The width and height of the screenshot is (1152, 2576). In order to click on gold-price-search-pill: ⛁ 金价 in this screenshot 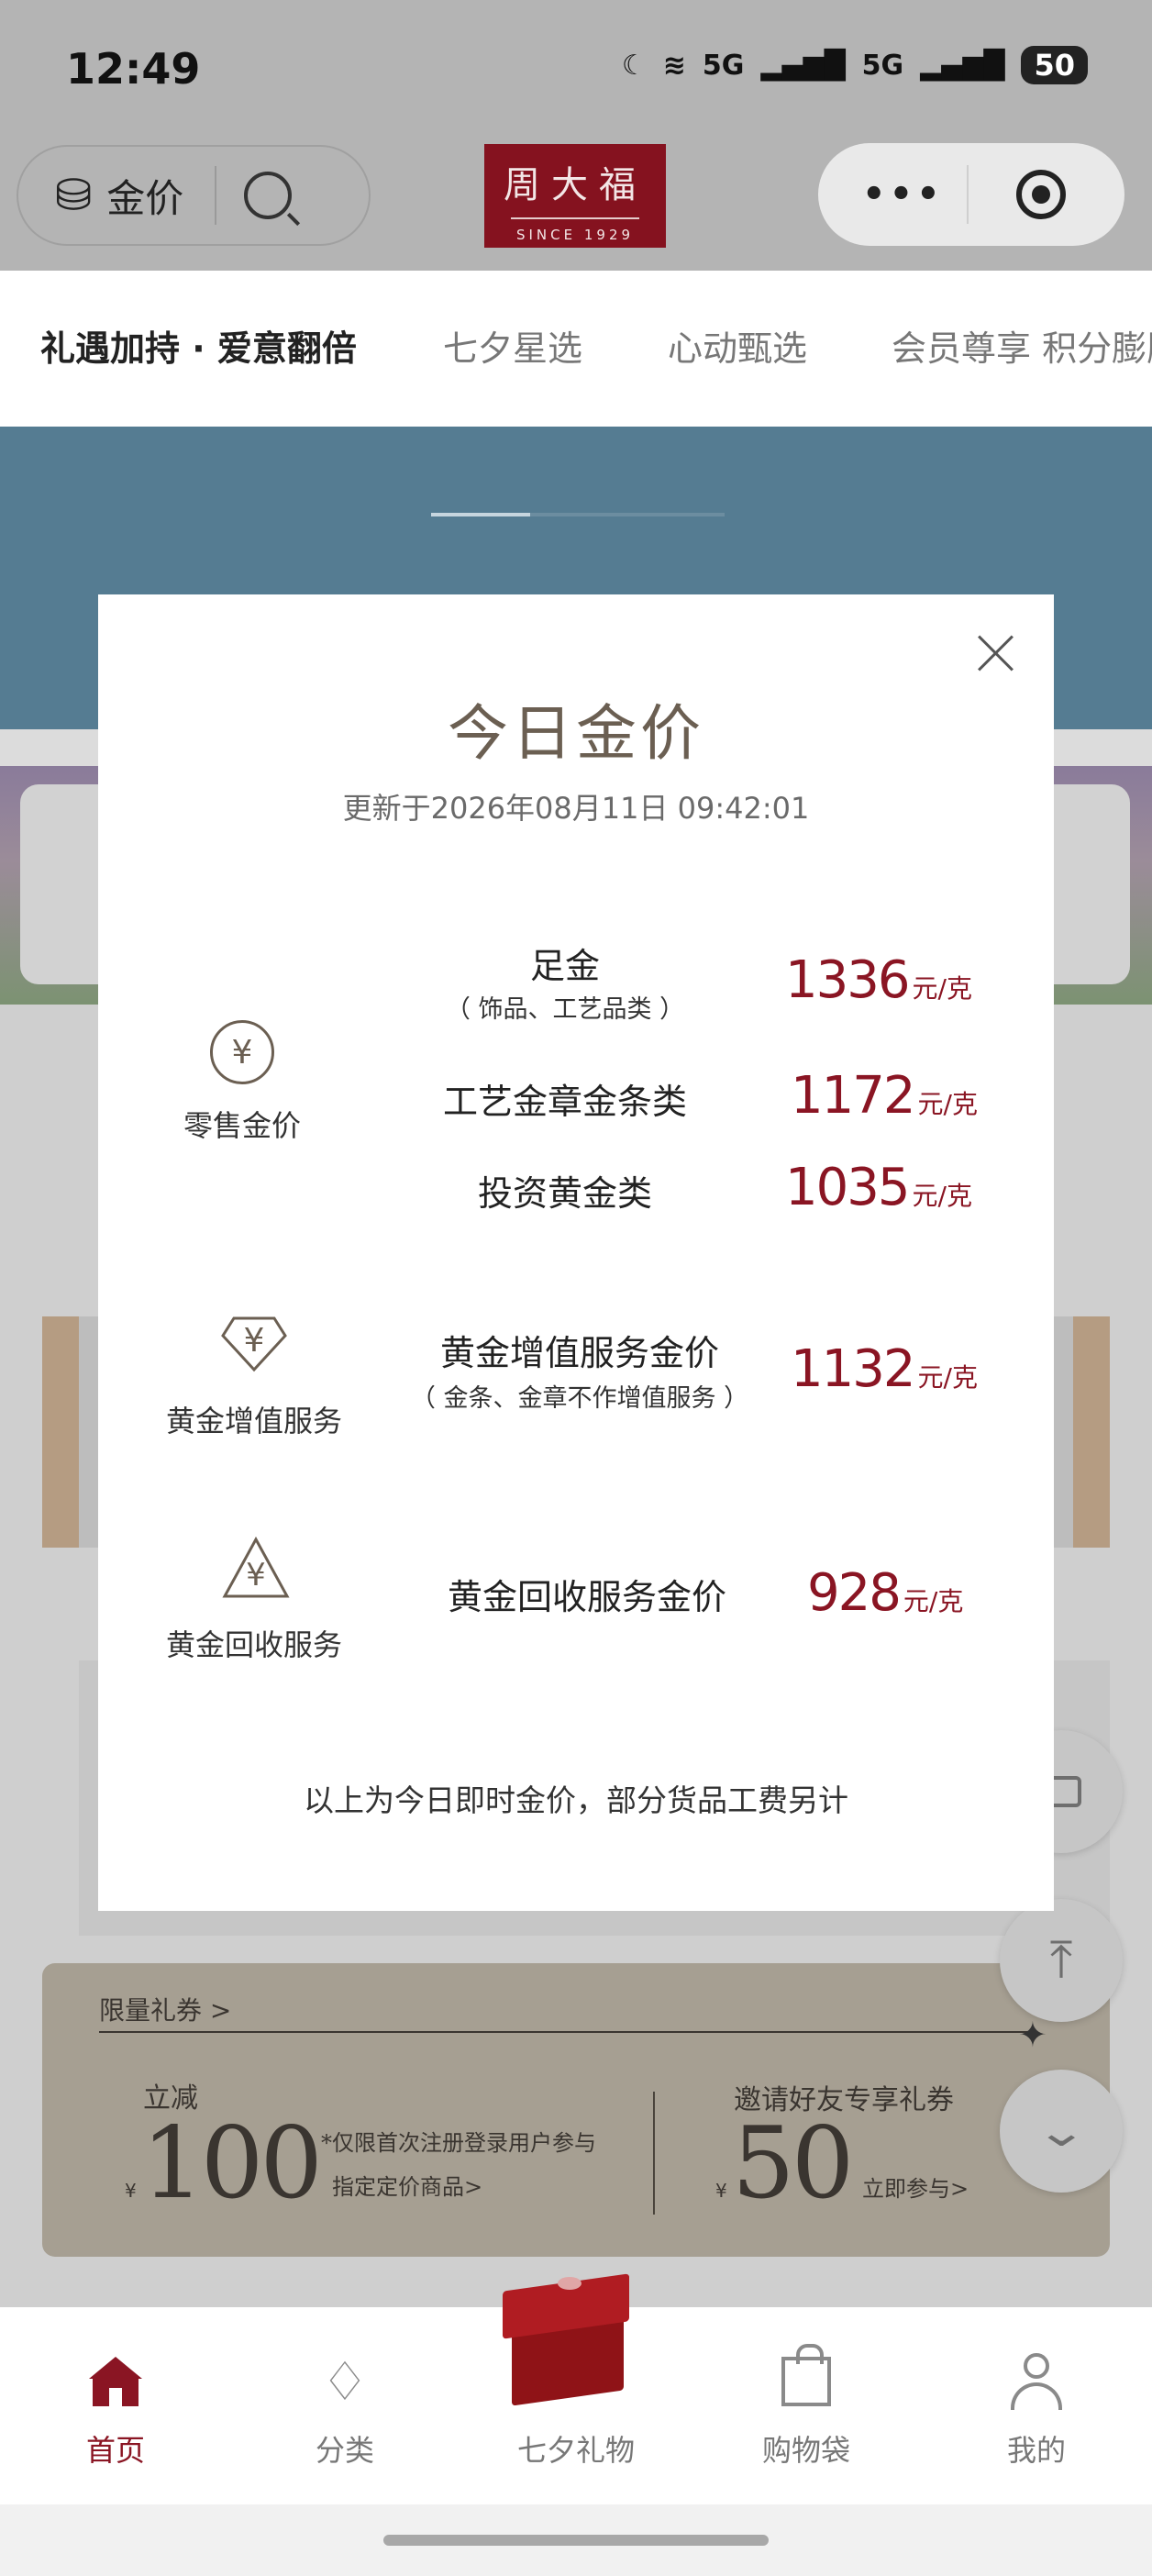, I will do `click(194, 195)`.